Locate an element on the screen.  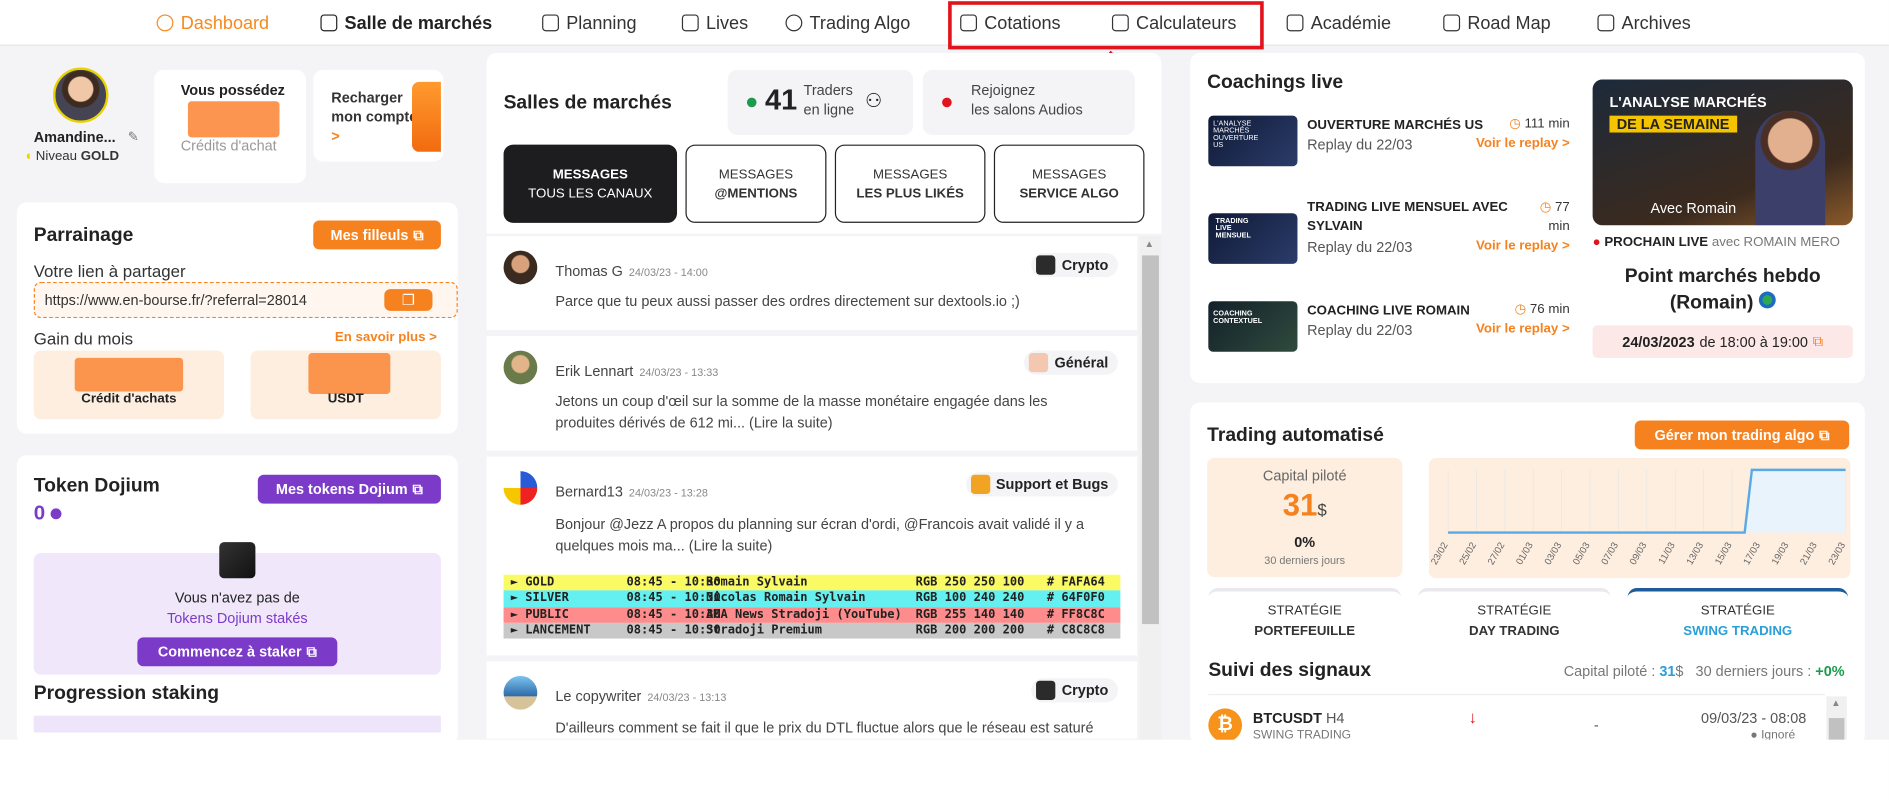
support-icon is located at coordinates (980, 484).